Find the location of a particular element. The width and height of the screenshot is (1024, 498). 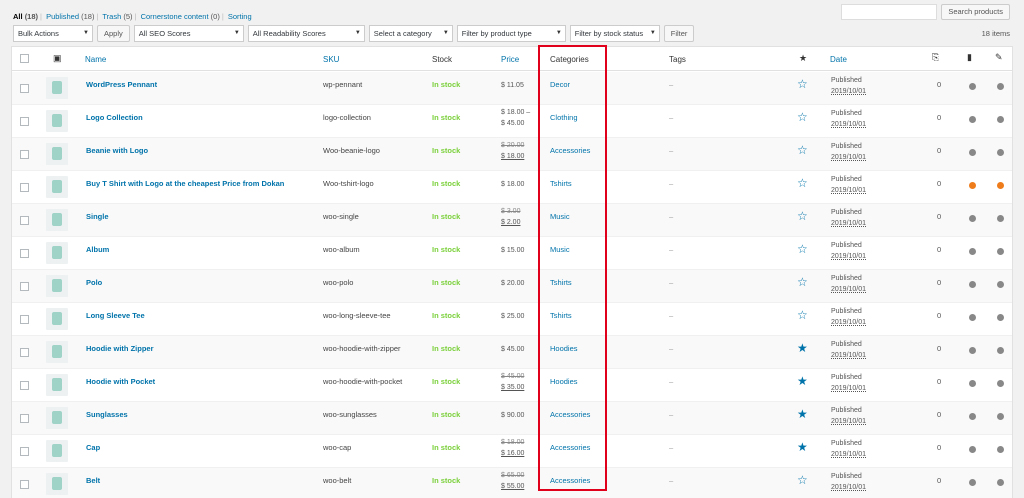

search-input is located at coordinates (889, 12).